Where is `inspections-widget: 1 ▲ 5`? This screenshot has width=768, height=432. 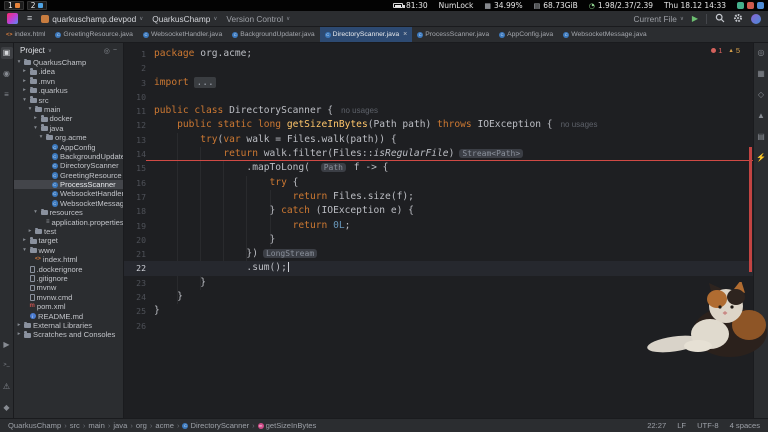 inspections-widget: 1 ▲ 5 is located at coordinates (725, 50).